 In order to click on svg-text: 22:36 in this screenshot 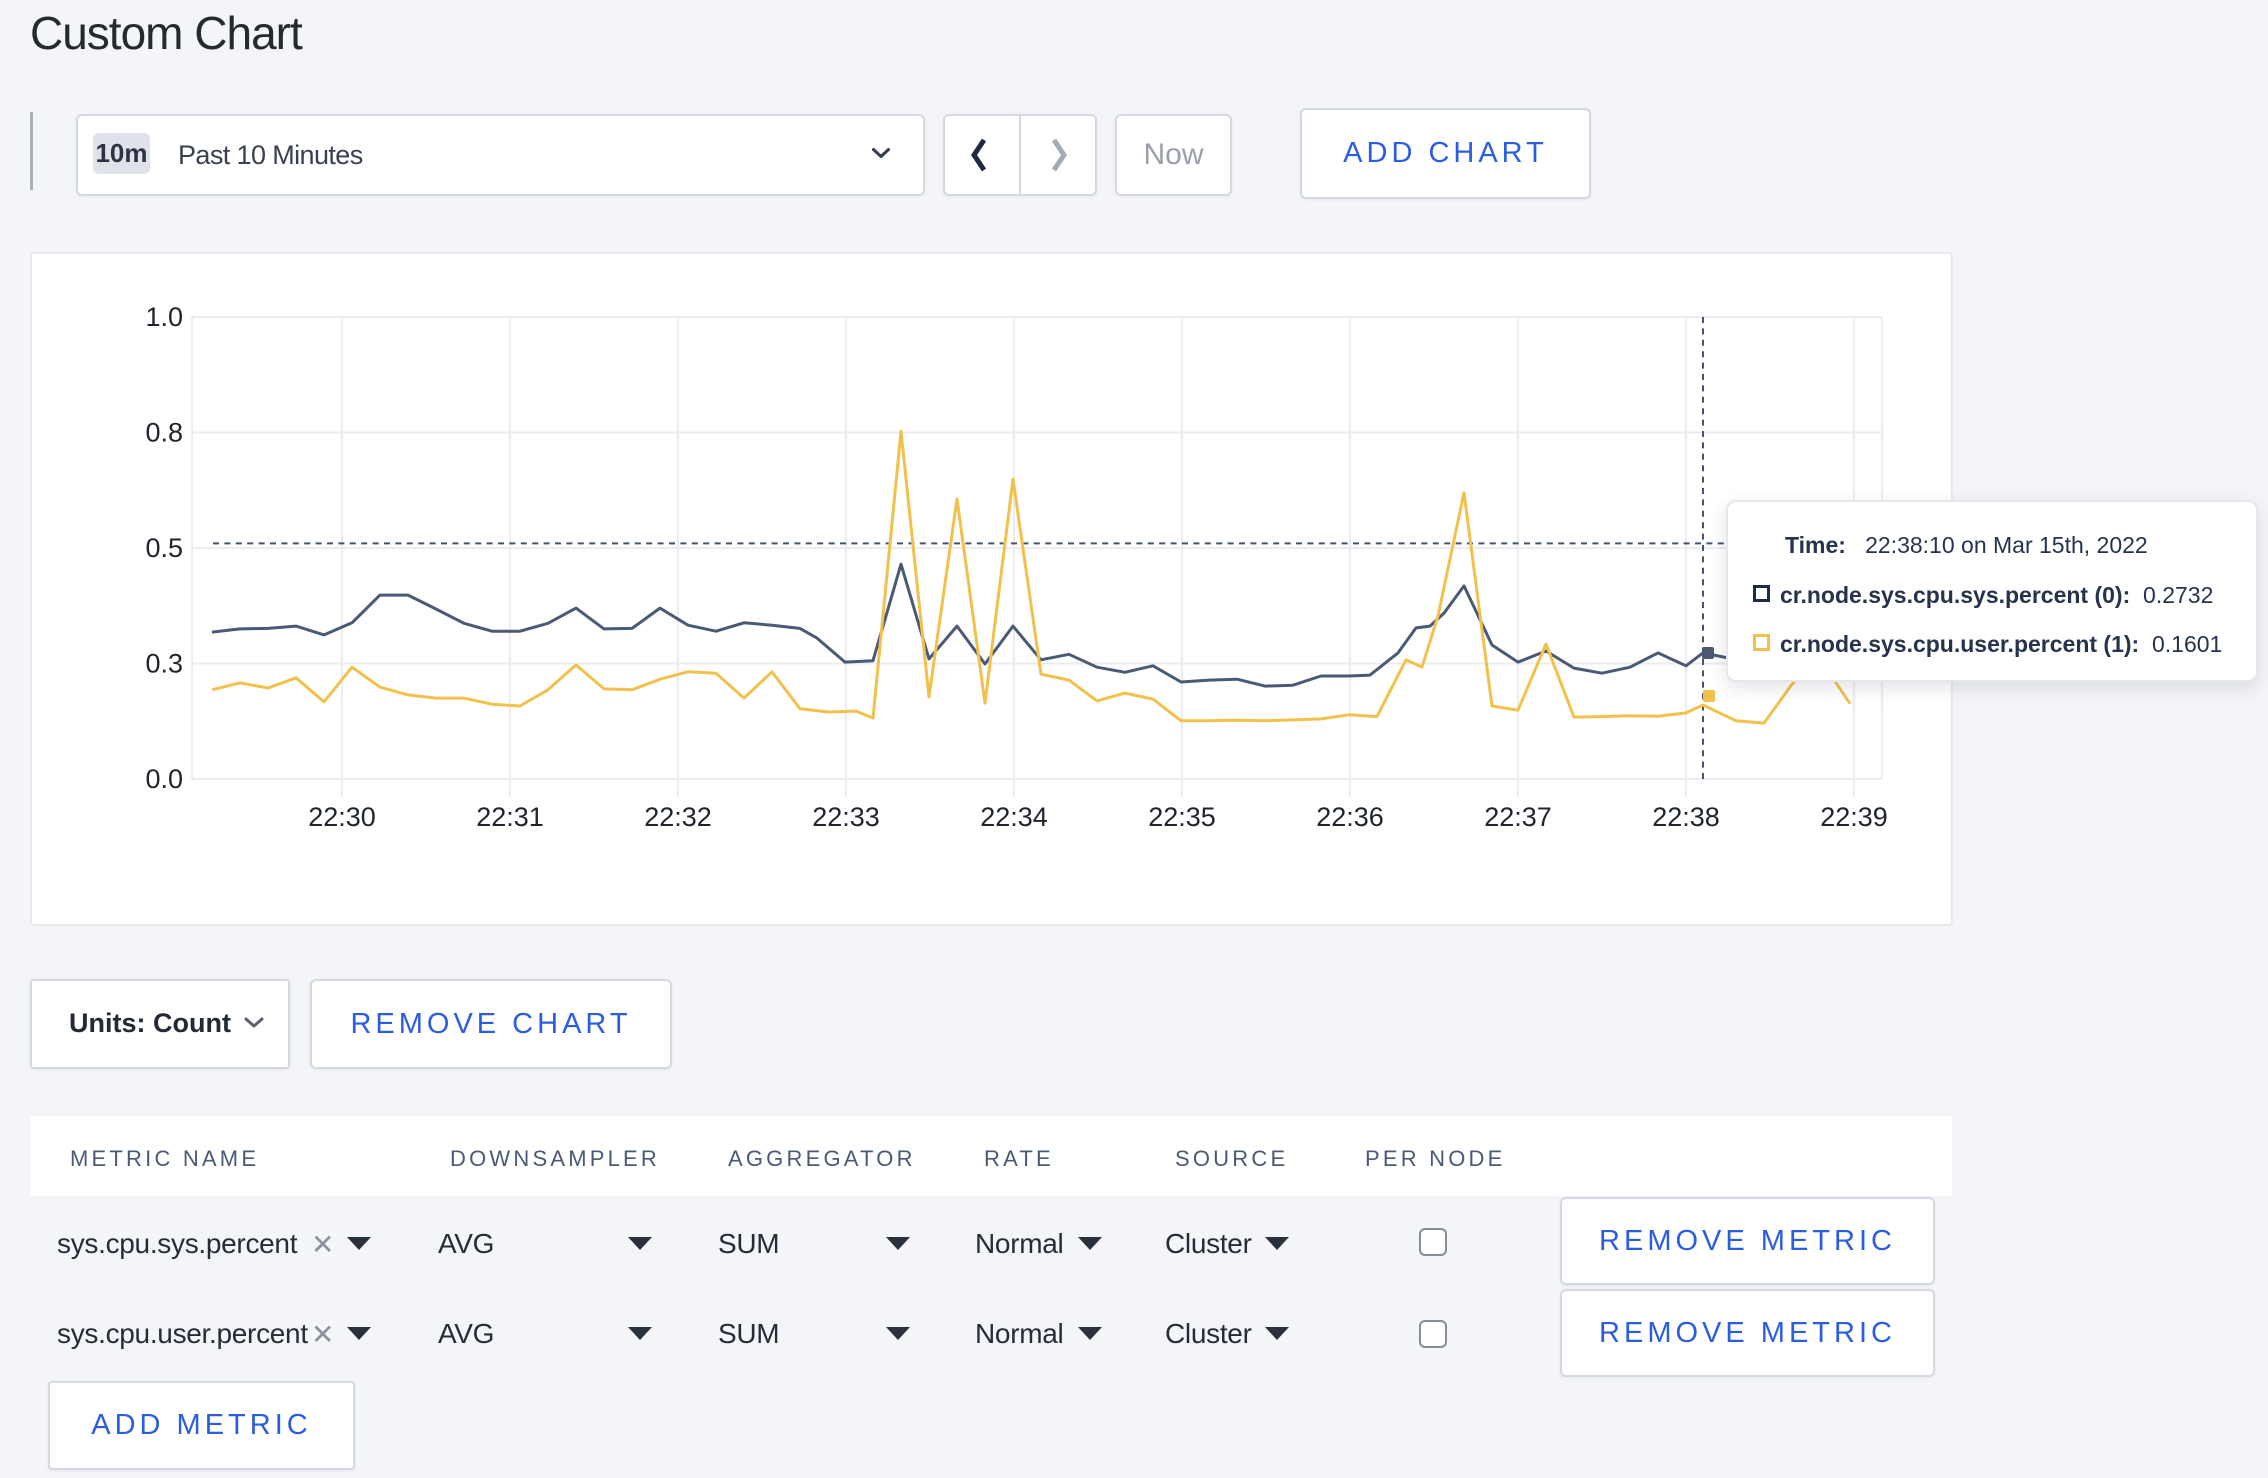, I will do `click(1350, 817)`.